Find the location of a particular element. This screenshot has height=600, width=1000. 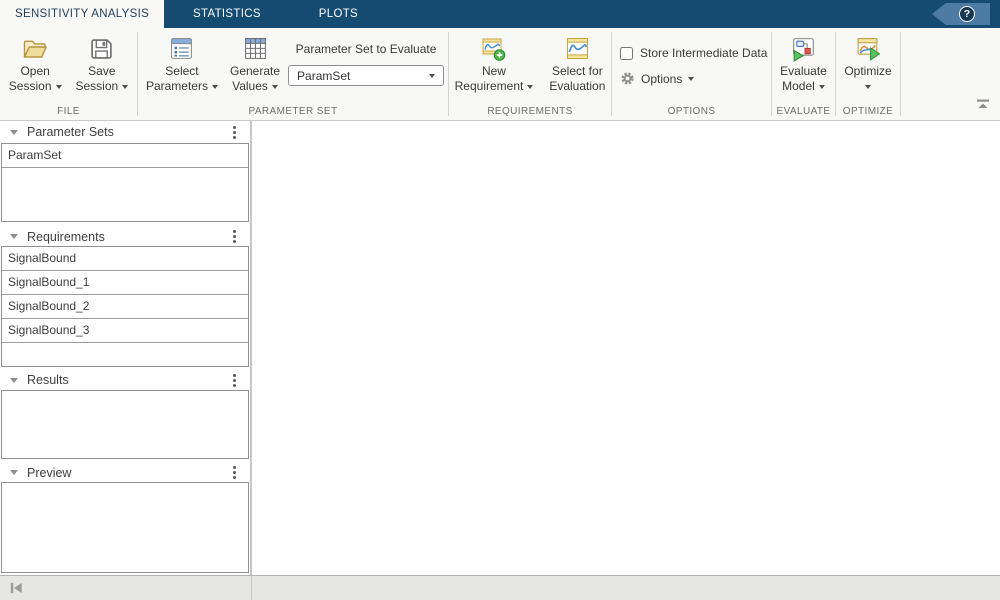

signal-icon is located at coordinates (577, 48).